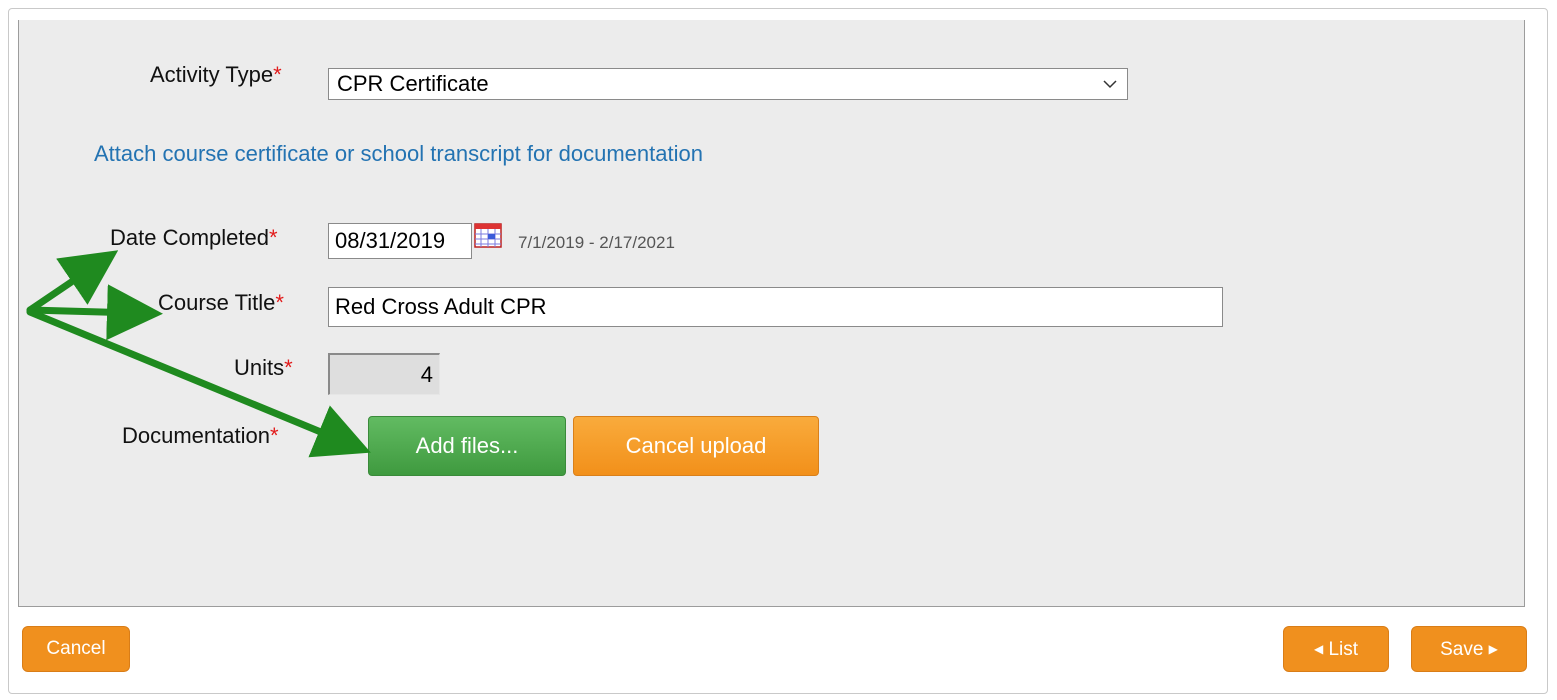 The height and width of the screenshot is (700, 1557). What do you see at coordinates (200, 435) in the screenshot?
I see `documentation-label: Documentation*` at bounding box center [200, 435].